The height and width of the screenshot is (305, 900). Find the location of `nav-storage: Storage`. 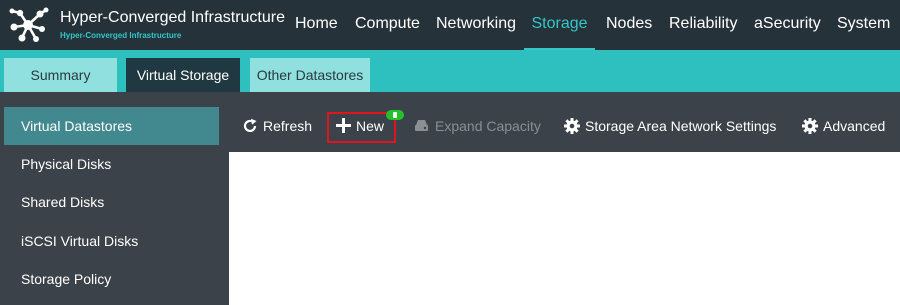

nav-storage: Storage is located at coordinates (559, 25).